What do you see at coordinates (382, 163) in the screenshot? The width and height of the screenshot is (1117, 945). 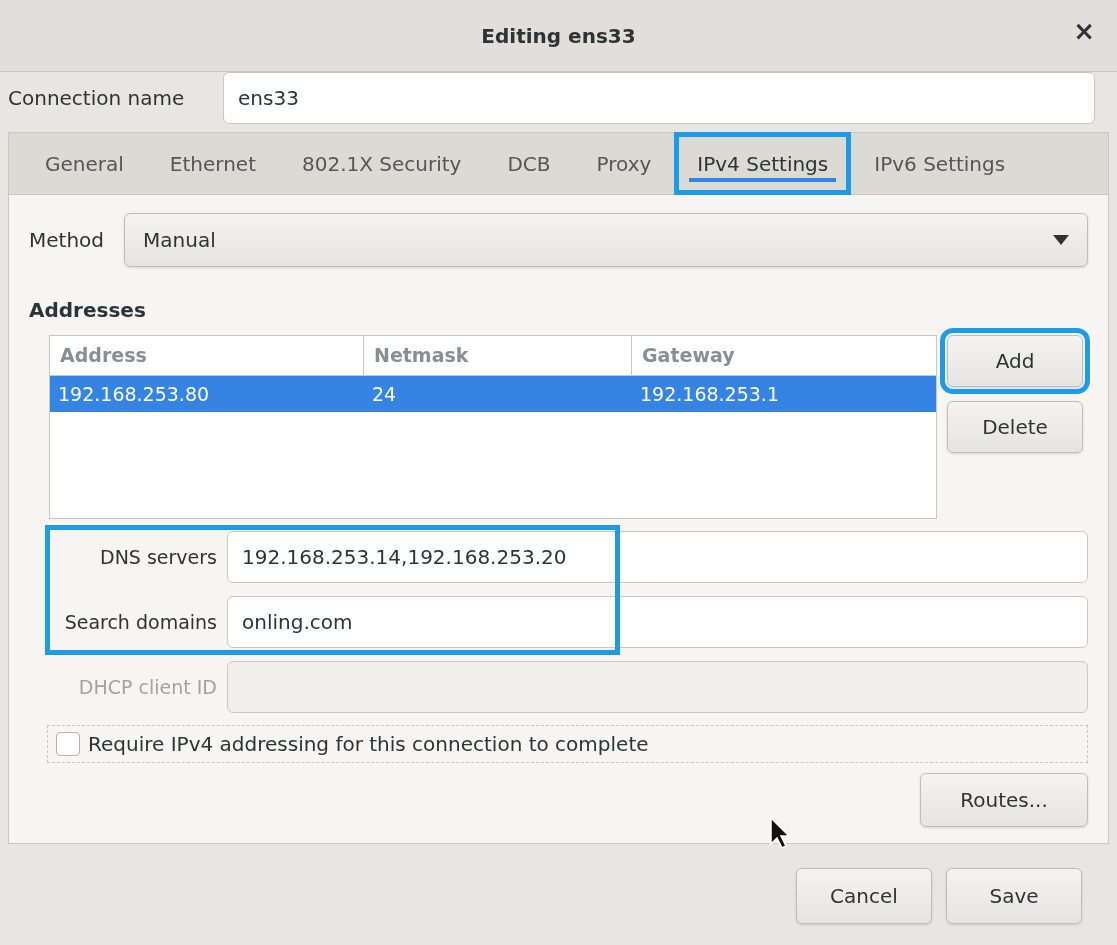 I see `tab: 802.1X Security` at bounding box center [382, 163].